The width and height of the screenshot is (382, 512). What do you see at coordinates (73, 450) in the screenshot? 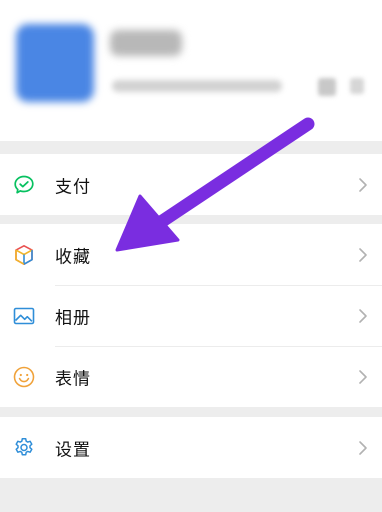
I see `menu-item-label: 设置` at bounding box center [73, 450].